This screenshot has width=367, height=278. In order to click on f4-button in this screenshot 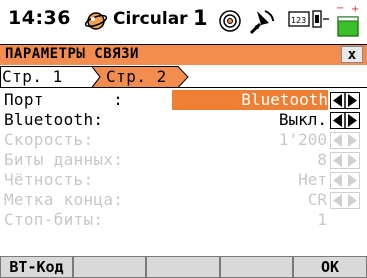, I will do `click(256, 267)`.